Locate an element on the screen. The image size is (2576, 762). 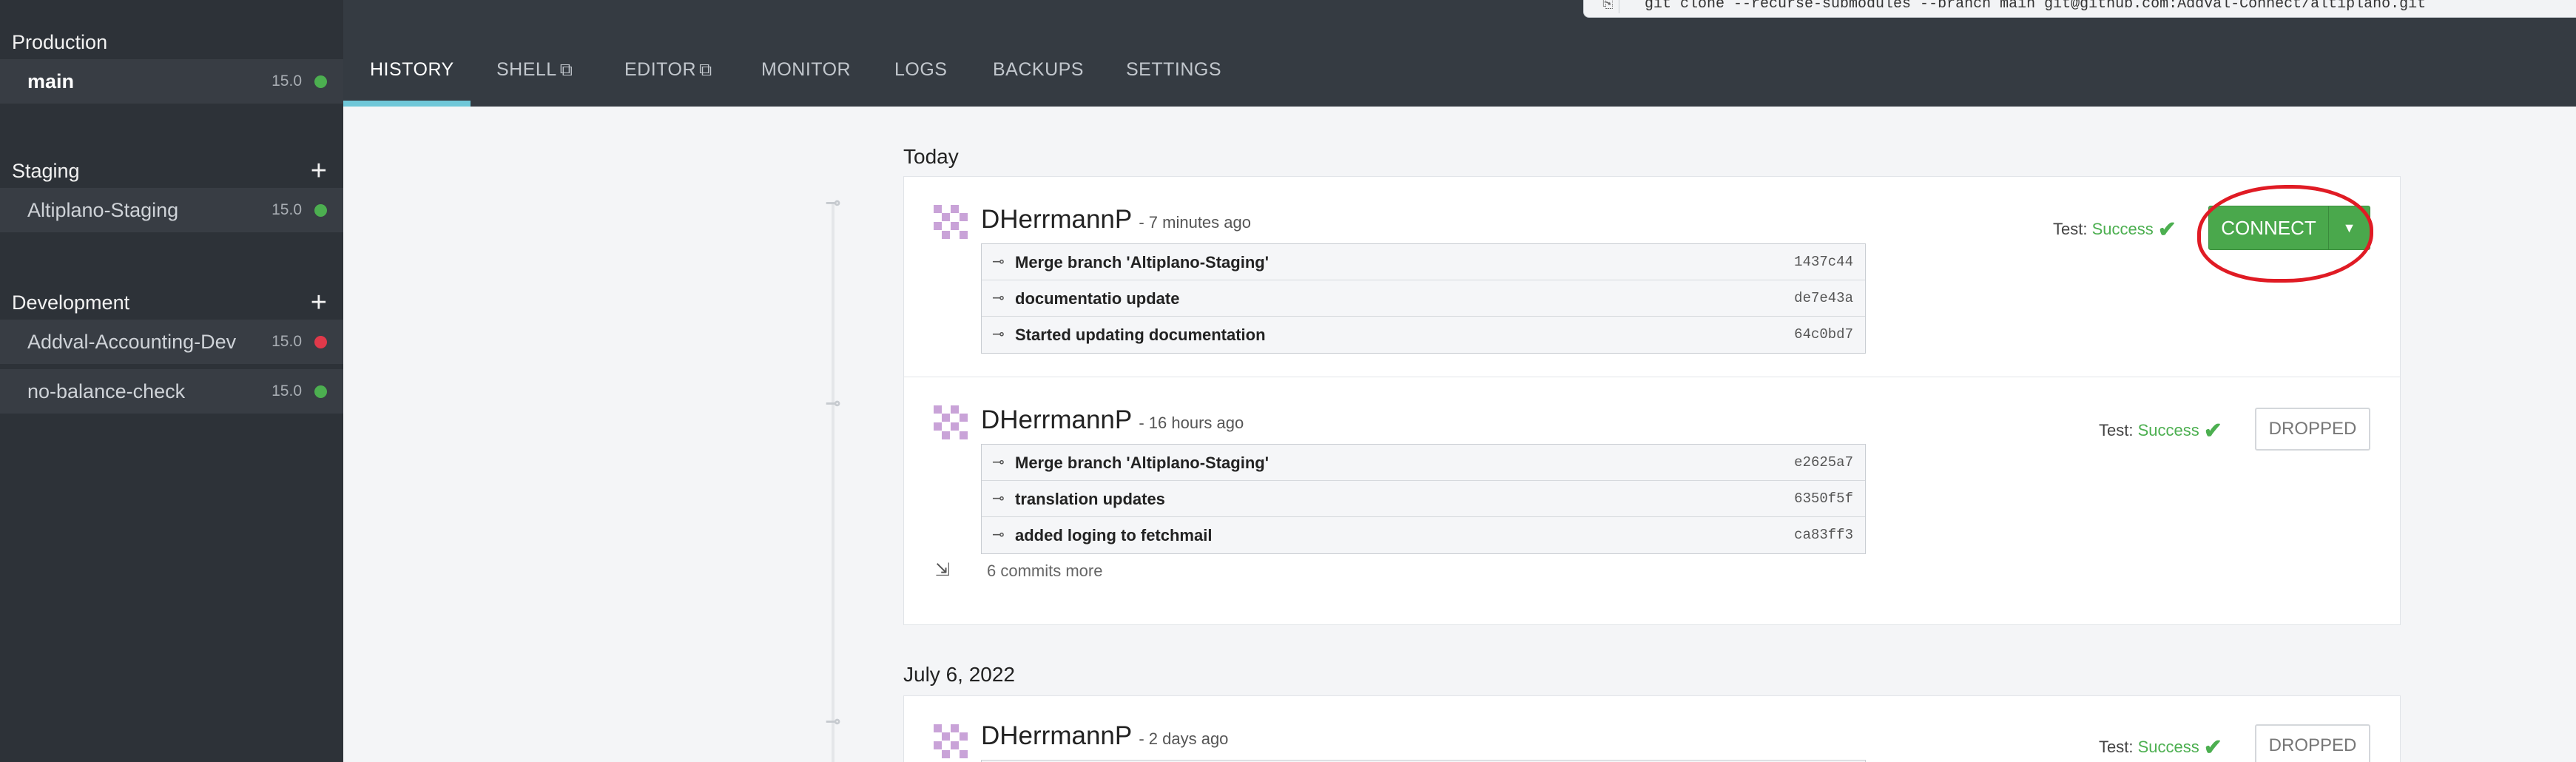
build-time: 7 minutes ago is located at coordinates (1199, 222).